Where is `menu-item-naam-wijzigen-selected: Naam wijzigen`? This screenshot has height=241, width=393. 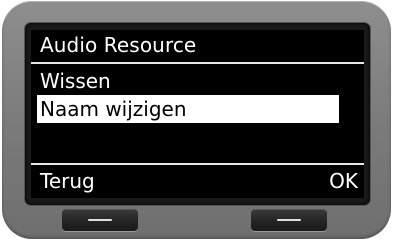 menu-item-naam-wijzigen-selected: Naam wijzigen is located at coordinates (188, 109).